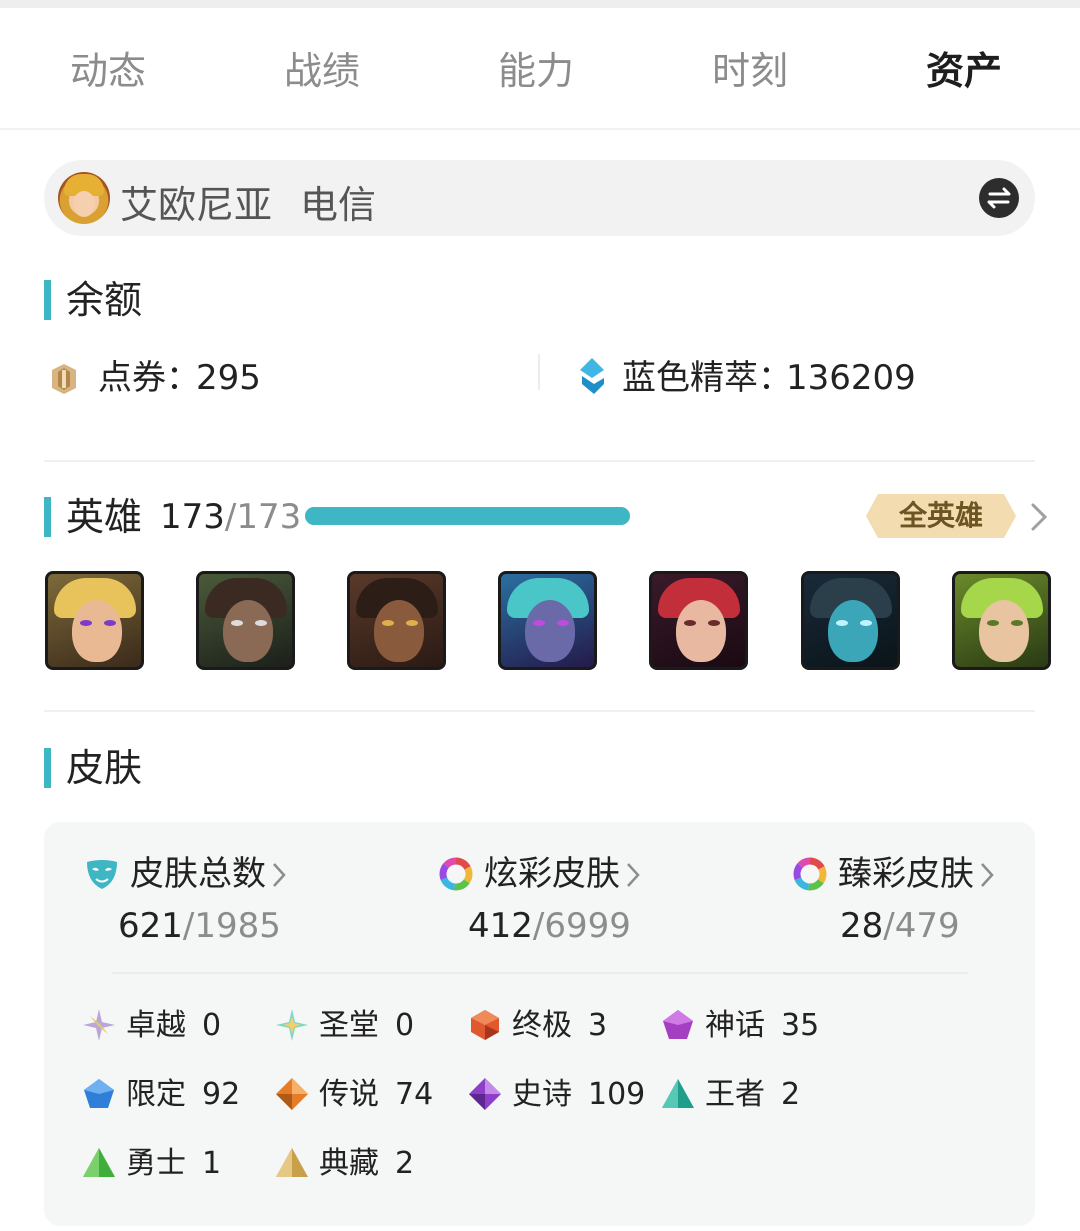 This screenshot has width=1080, height=1231. I want to click on champion-samira-portrait, so click(245, 620).